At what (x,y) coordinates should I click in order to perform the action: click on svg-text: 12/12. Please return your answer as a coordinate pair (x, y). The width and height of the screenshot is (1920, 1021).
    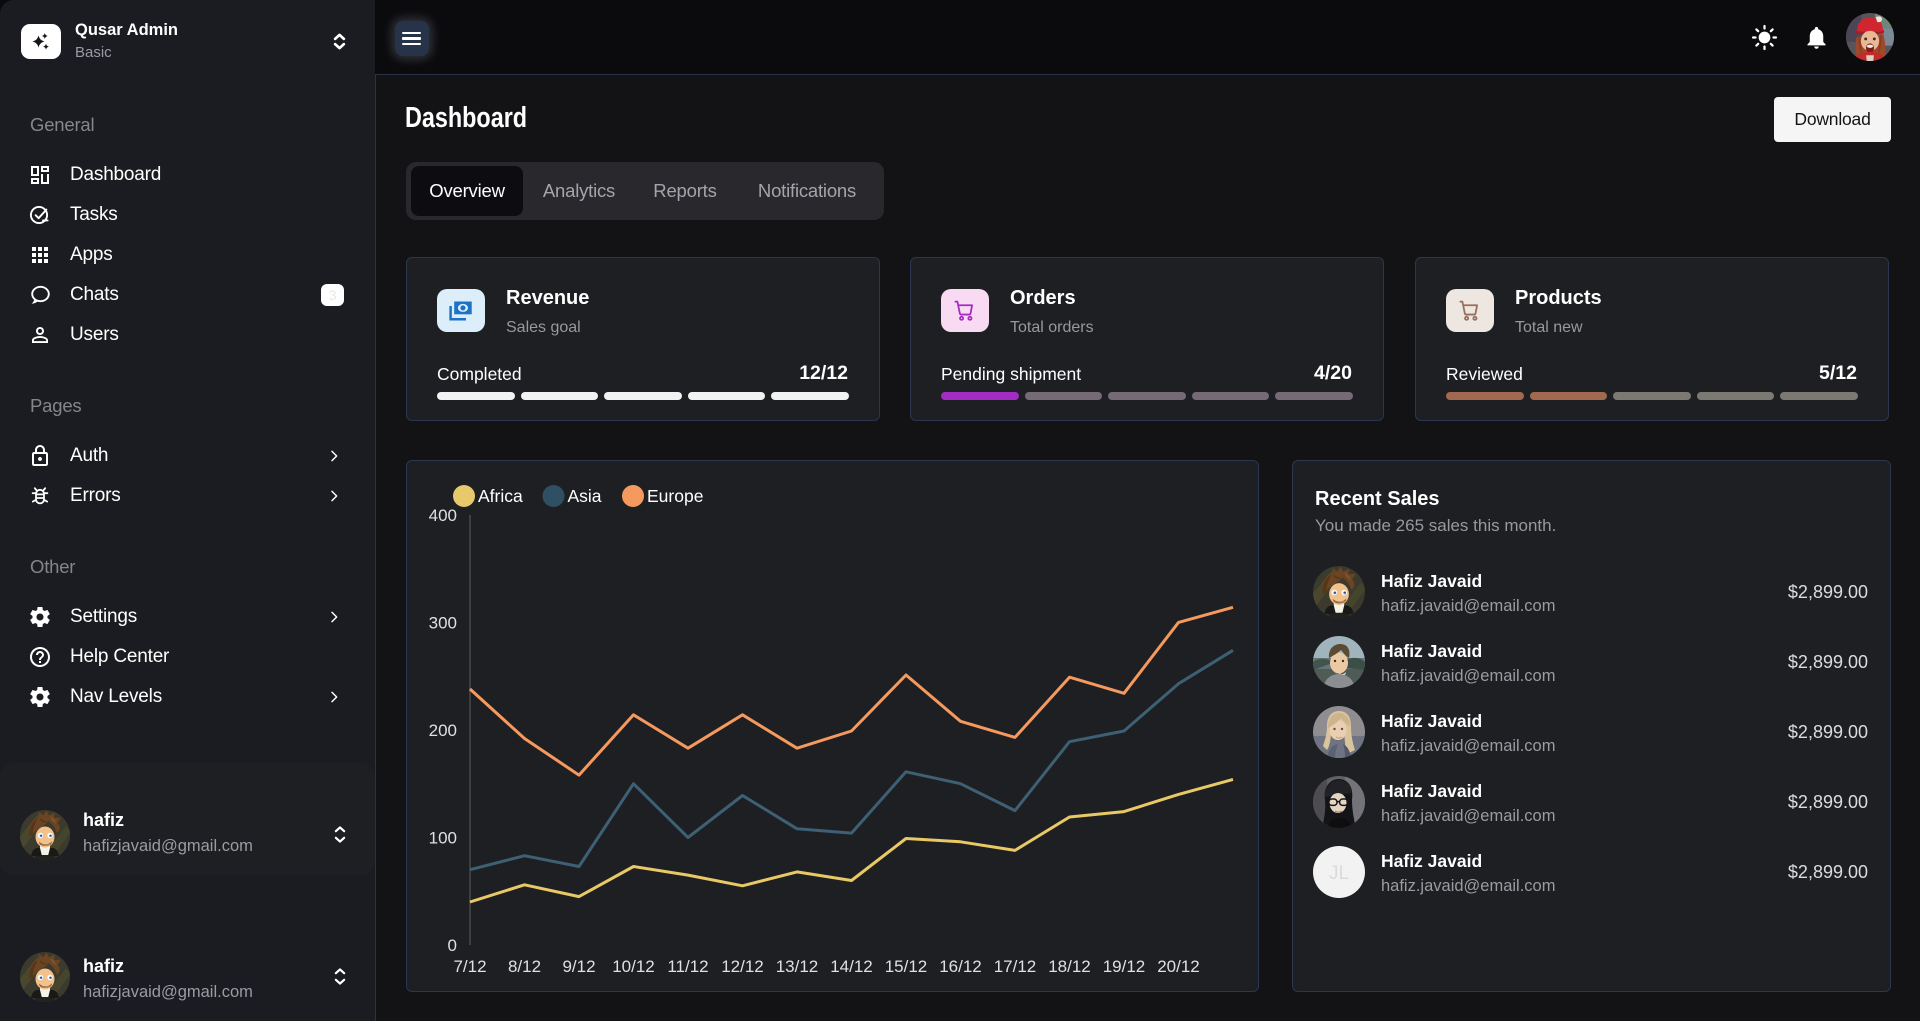
    Looking at the image, I should click on (742, 966).